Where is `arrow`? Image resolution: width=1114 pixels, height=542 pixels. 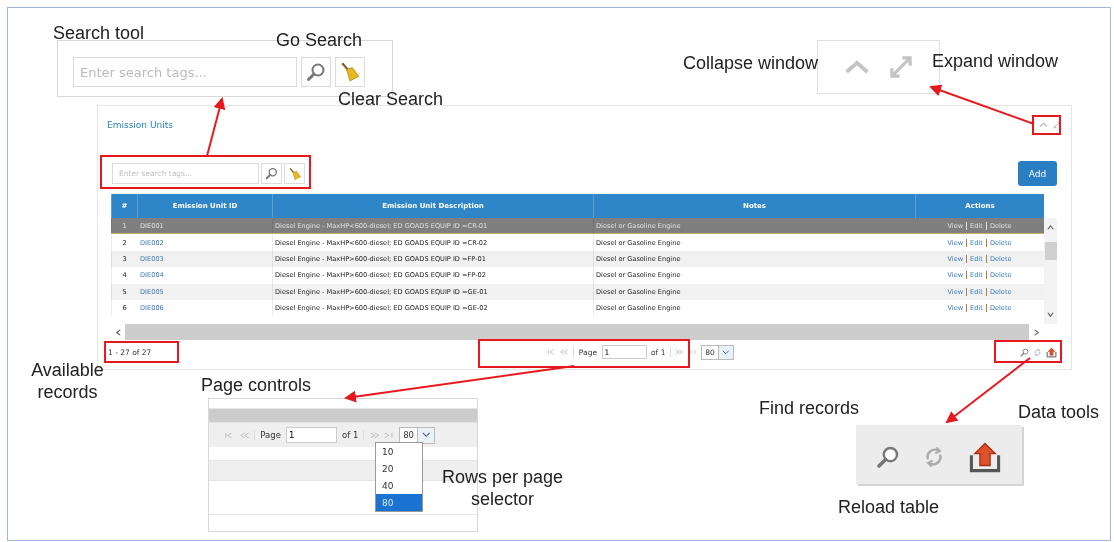 arrow is located at coordinates (216, 127).